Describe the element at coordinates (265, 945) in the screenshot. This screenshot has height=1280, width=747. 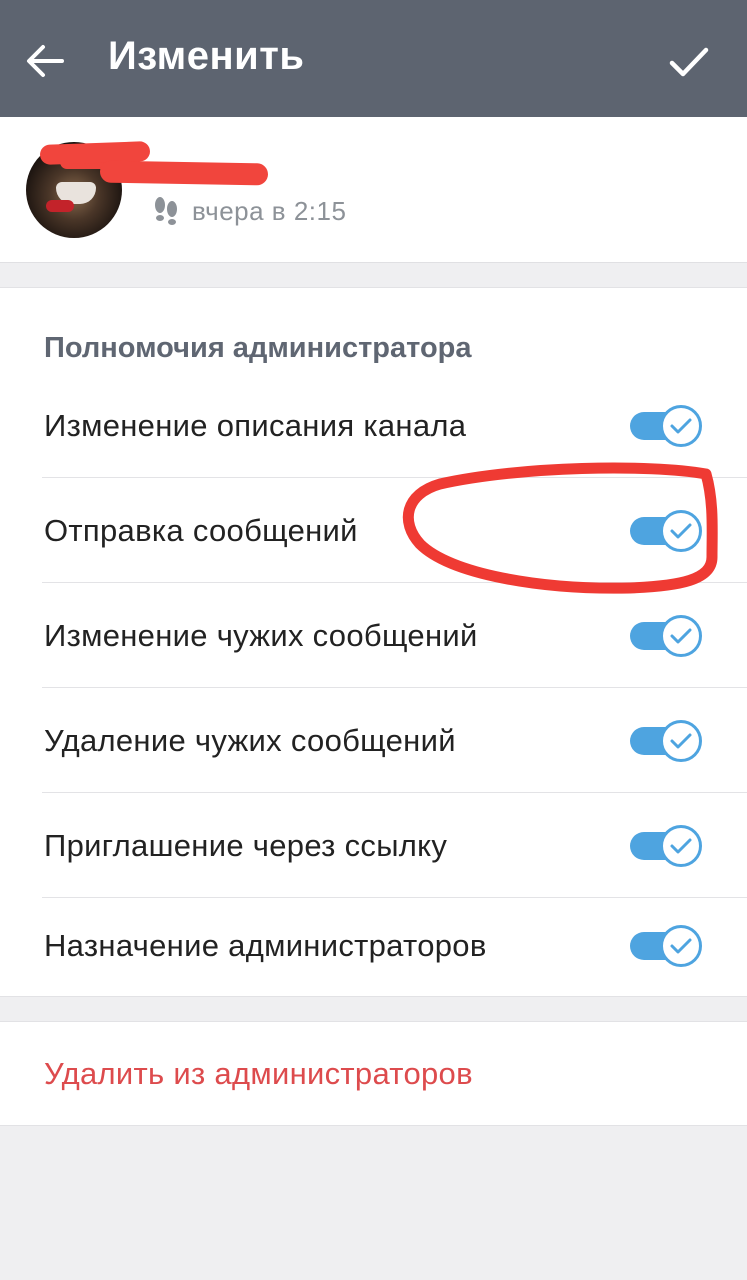
I see `permission-label: Назначение администраторов` at that location.